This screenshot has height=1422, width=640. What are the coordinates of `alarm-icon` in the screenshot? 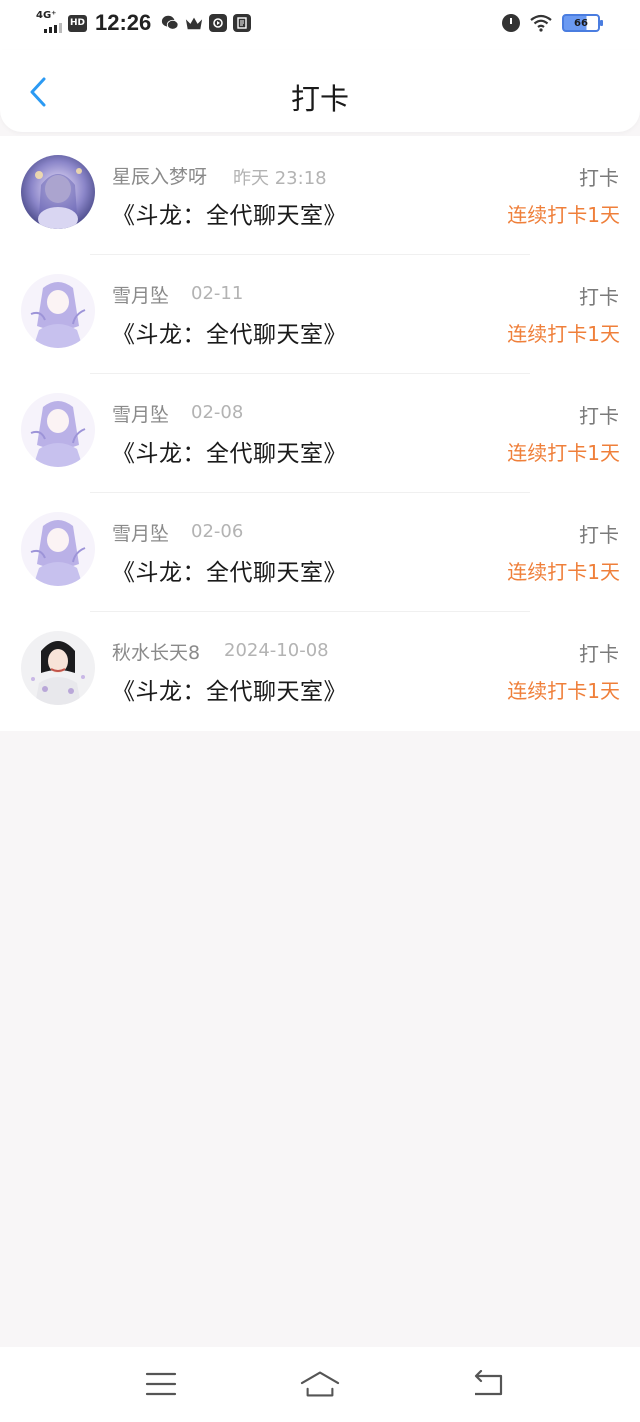 It's located at (511, 23).